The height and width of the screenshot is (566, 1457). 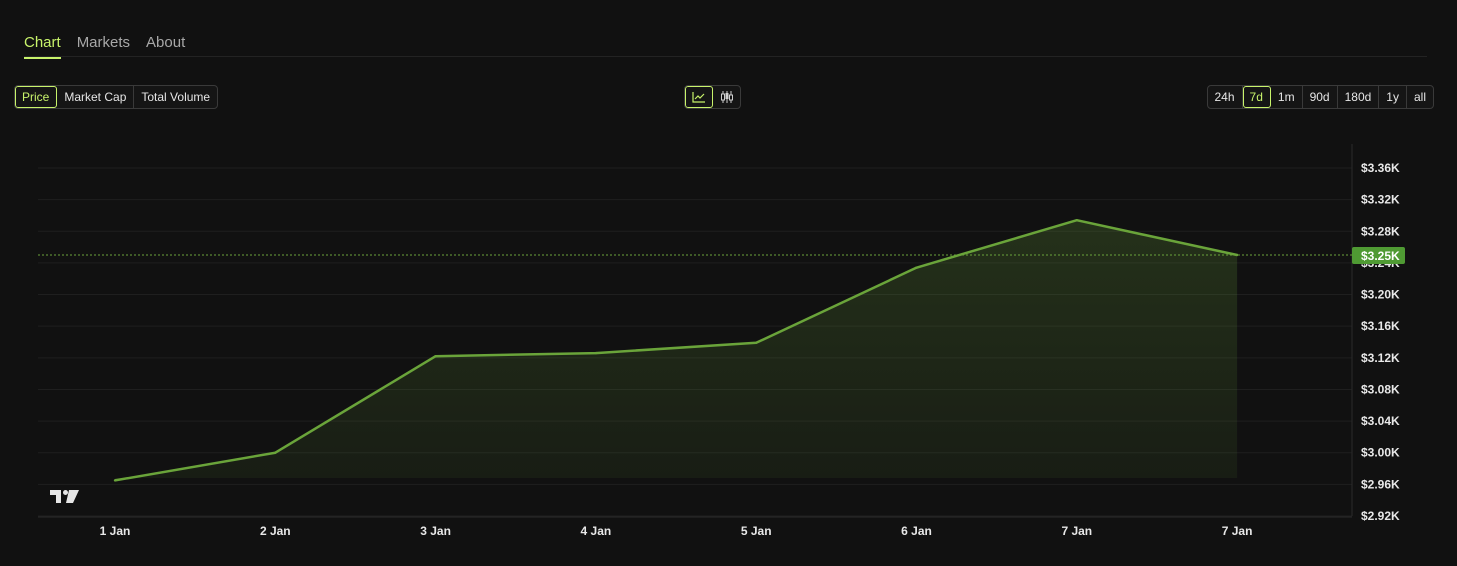 What do you see at coordinates (64, 496) in the screenshot?
I see `tradingview-logo-icon` at bounding box center [64, 496].